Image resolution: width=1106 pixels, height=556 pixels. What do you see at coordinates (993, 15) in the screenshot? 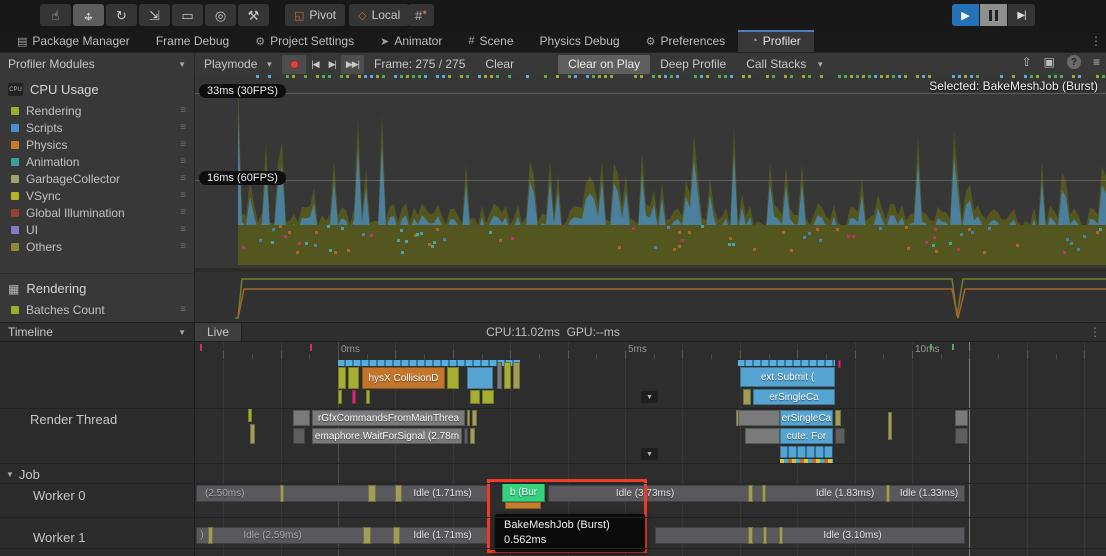
I see `pause-button` at bounding box center [993, 15].